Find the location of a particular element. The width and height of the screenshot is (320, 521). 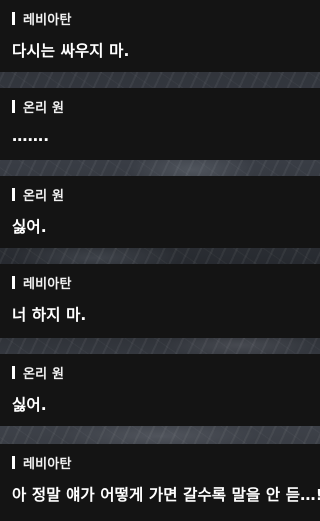

dialogue-text: 다시는 싸우지 마. is located at coordinates (71, 51).